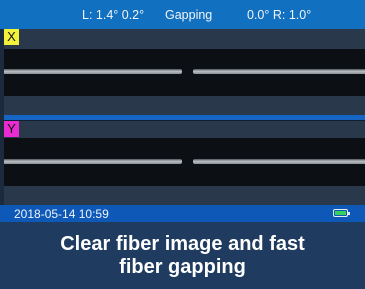 This screenshot has width=365, height=289. I want to click on battery-icon, so click(341, 213).